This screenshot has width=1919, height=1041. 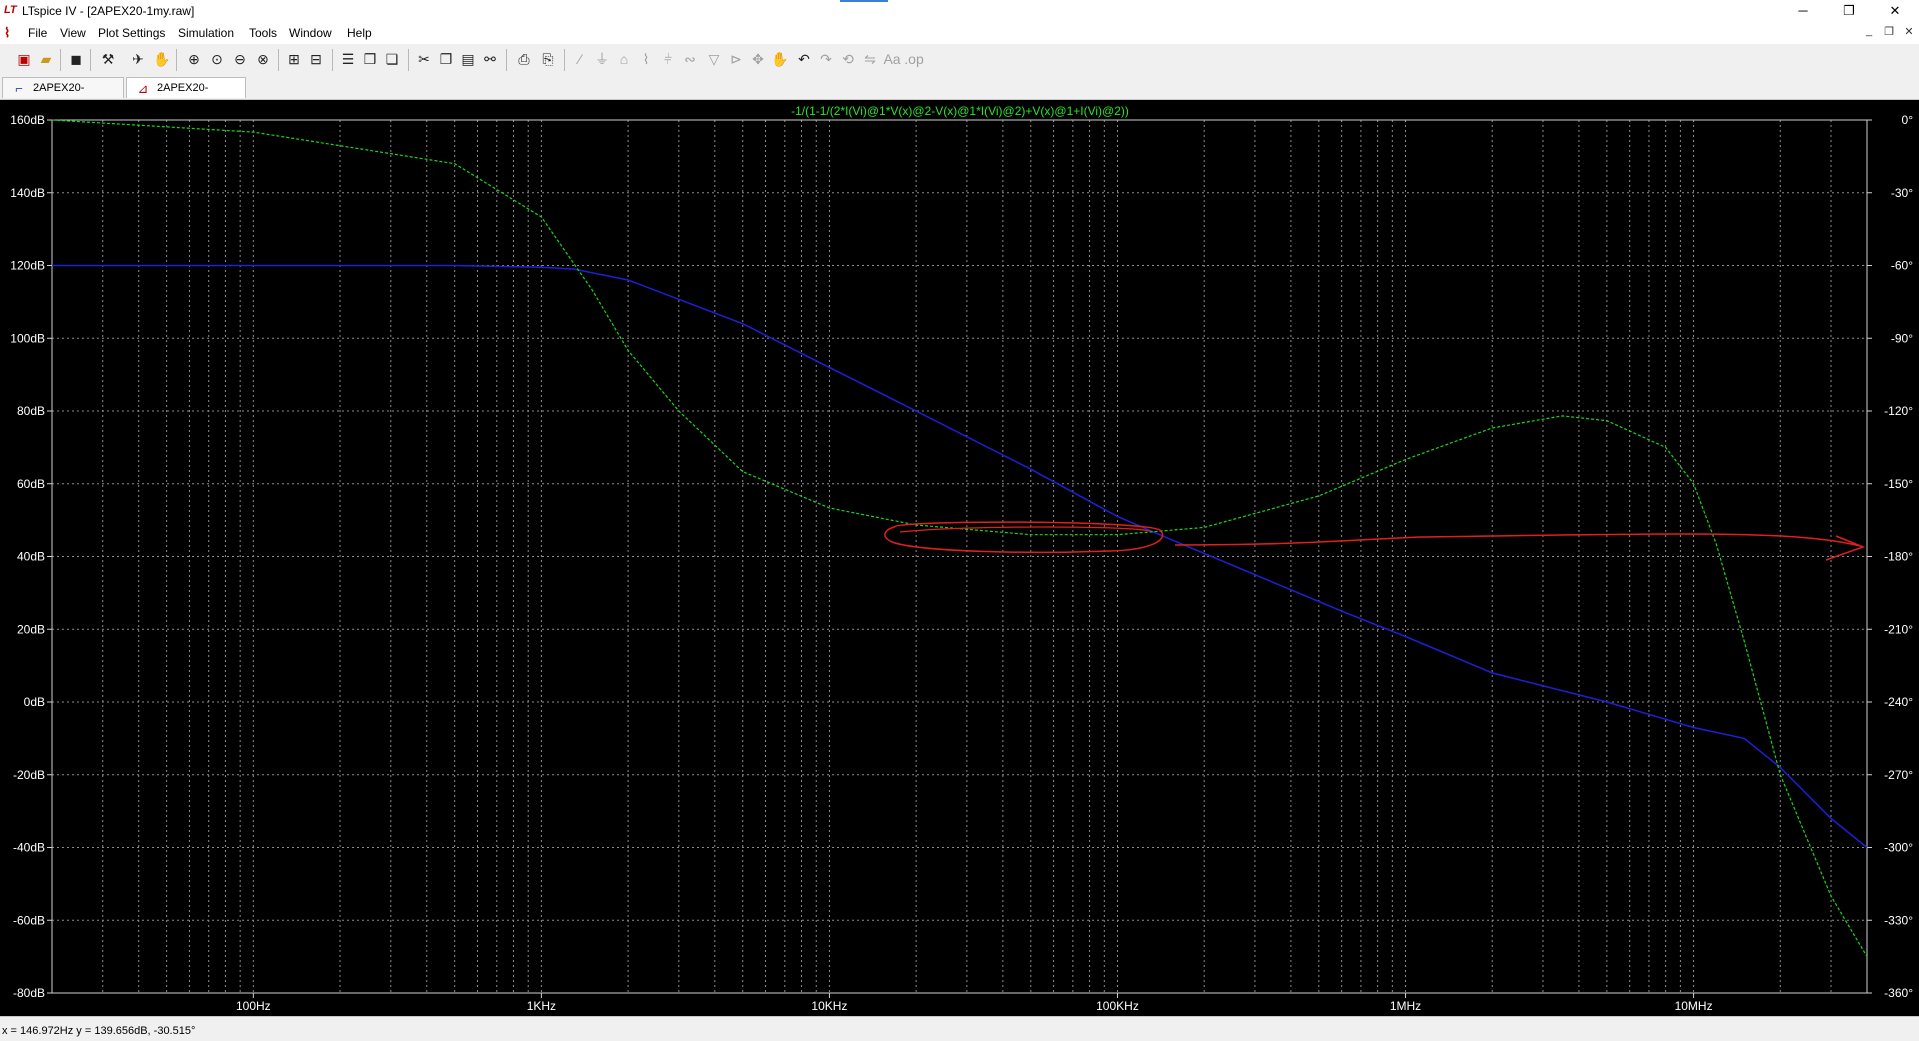 What do you see at coordinates (714, 59) in the screenshot?
I see `diode-icon: ▽` at bounding box center [714, 59].